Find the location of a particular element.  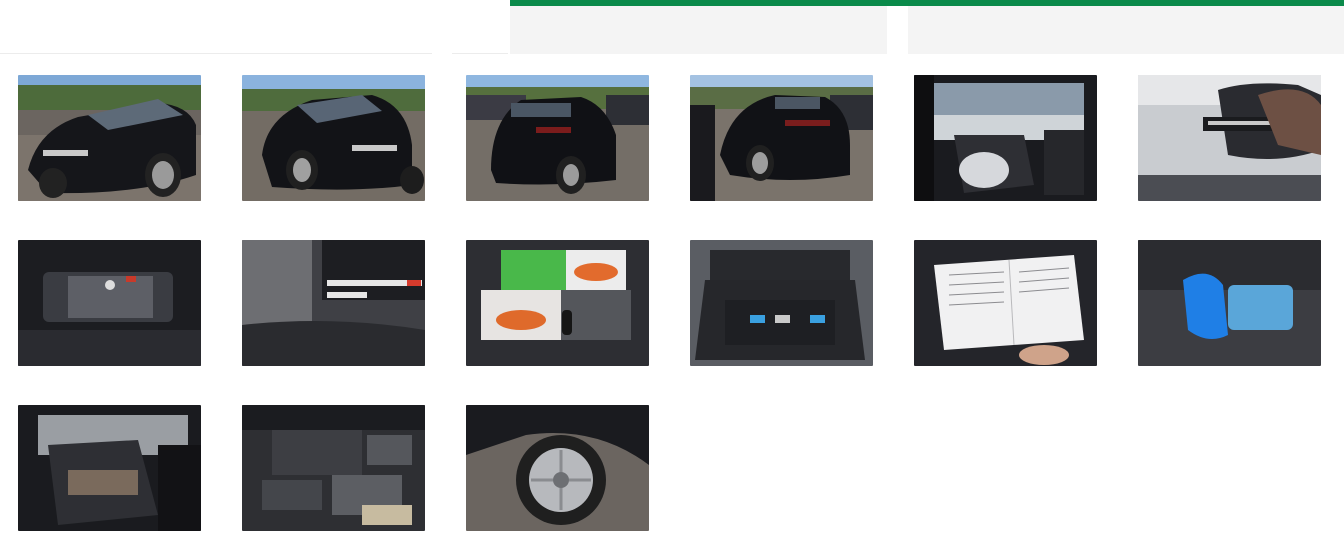

gallery-thumb-windshield-vin-sticker is located at coordinates (1229, 138).